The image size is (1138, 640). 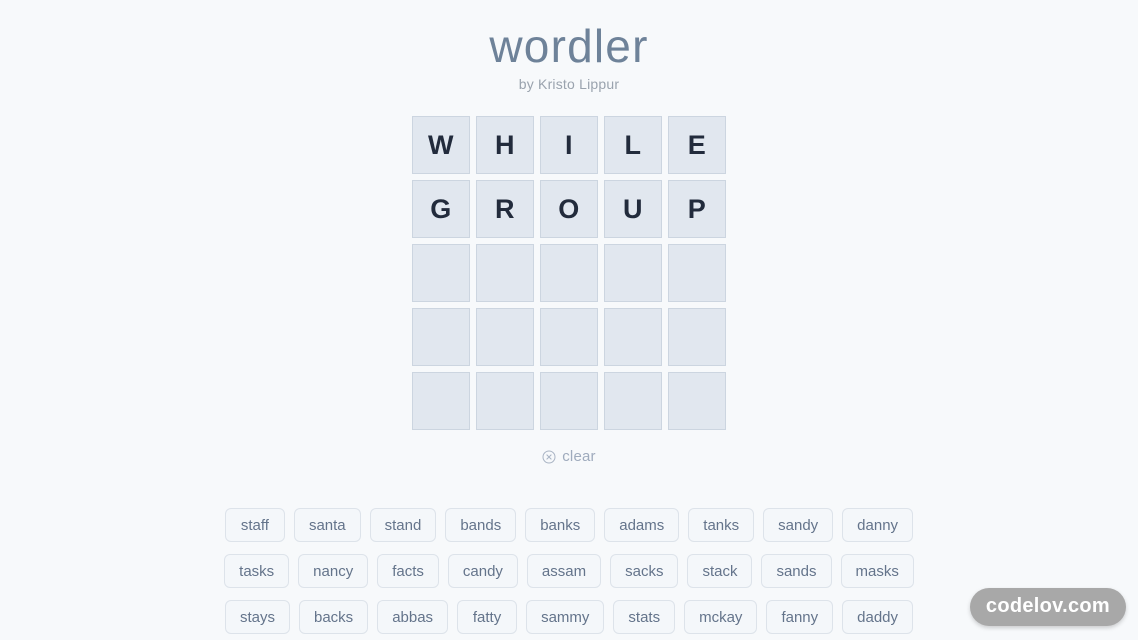 I want to click on word-chip: stack, so click(x=720, y=571).